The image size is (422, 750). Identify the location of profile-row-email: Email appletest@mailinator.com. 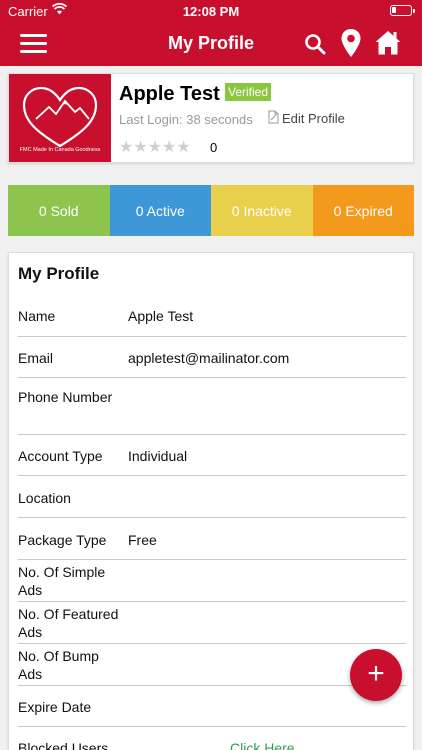
(212, 357).